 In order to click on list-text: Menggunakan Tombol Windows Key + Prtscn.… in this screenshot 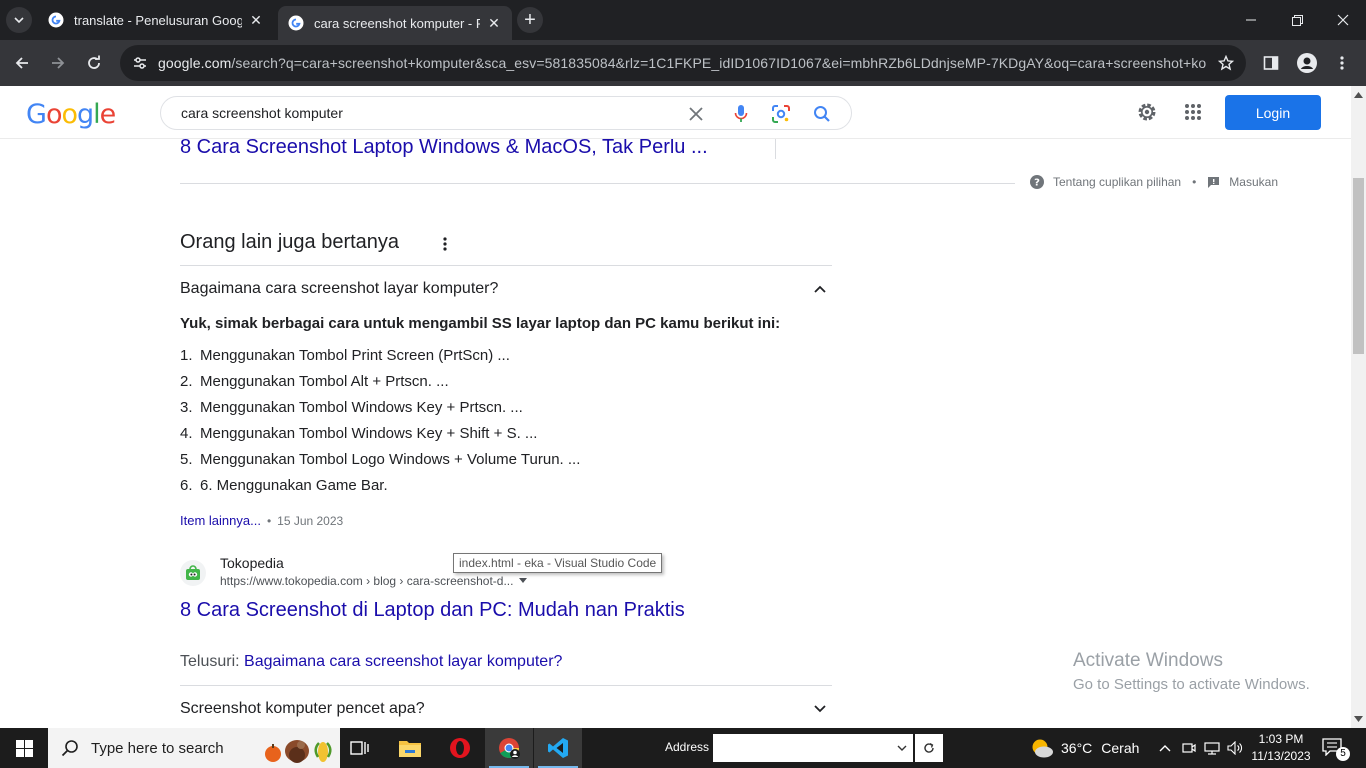, I will do `click(361, 407)`.